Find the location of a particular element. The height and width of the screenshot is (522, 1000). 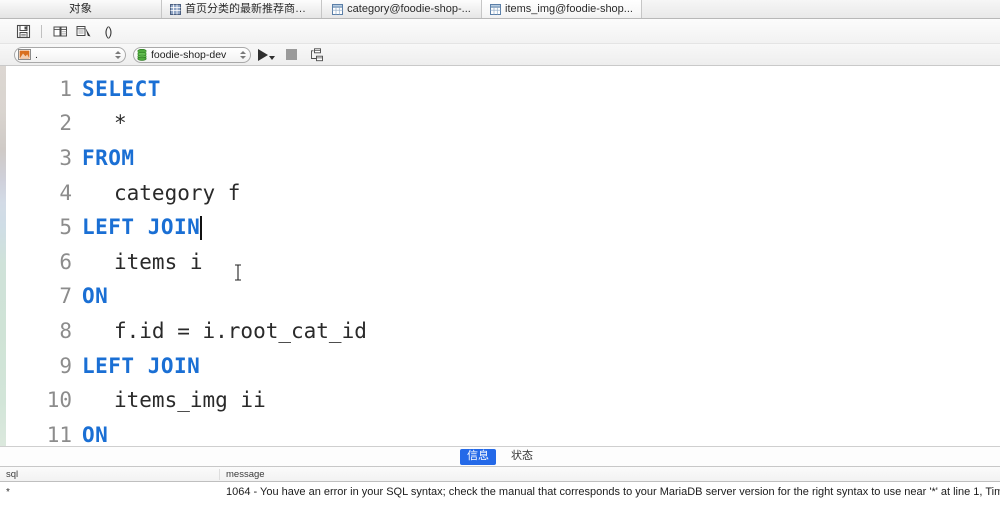

save-disk-icon is located at coordinates (23, 31).